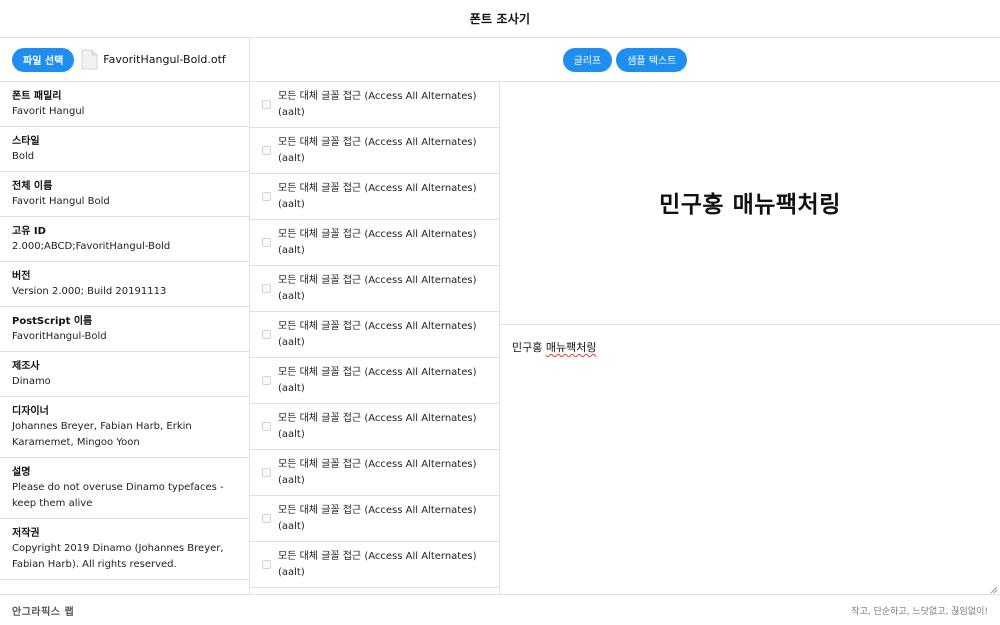  Describe the element at coordinates (59, 336) in the screenshot. I see `font-info-value: FavoritHangul-Bold` at that location.